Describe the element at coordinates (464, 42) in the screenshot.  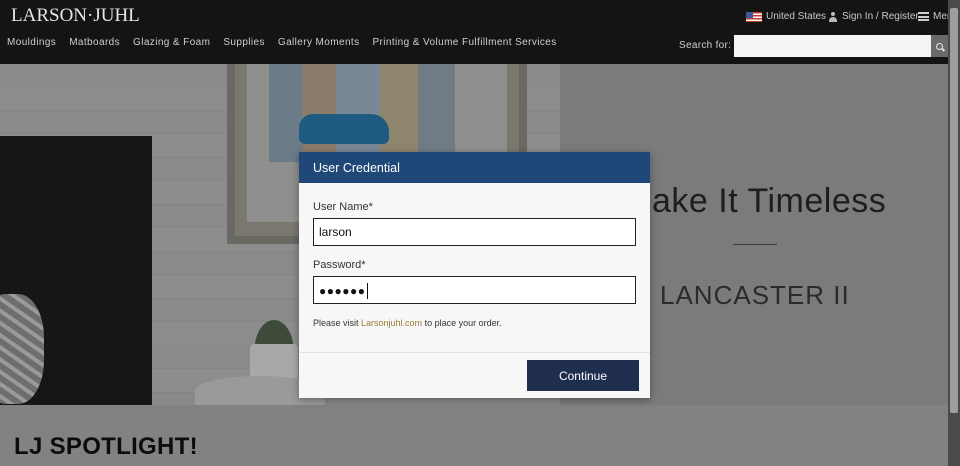
I see `nav-item-printing: Printing & Volume Fulfillment Services` at that location.